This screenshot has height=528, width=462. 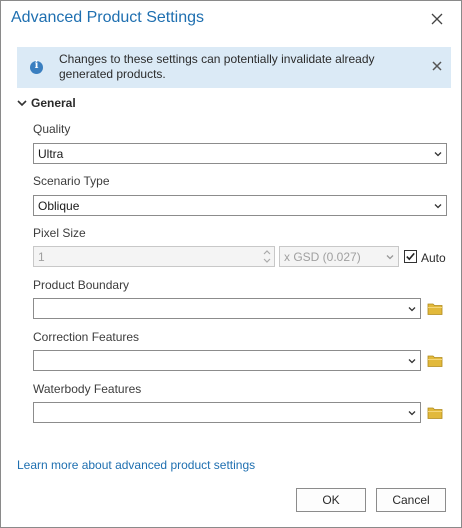 I want to click on dialog-title: Advanced Product Settings, so click(x=108, y=17).